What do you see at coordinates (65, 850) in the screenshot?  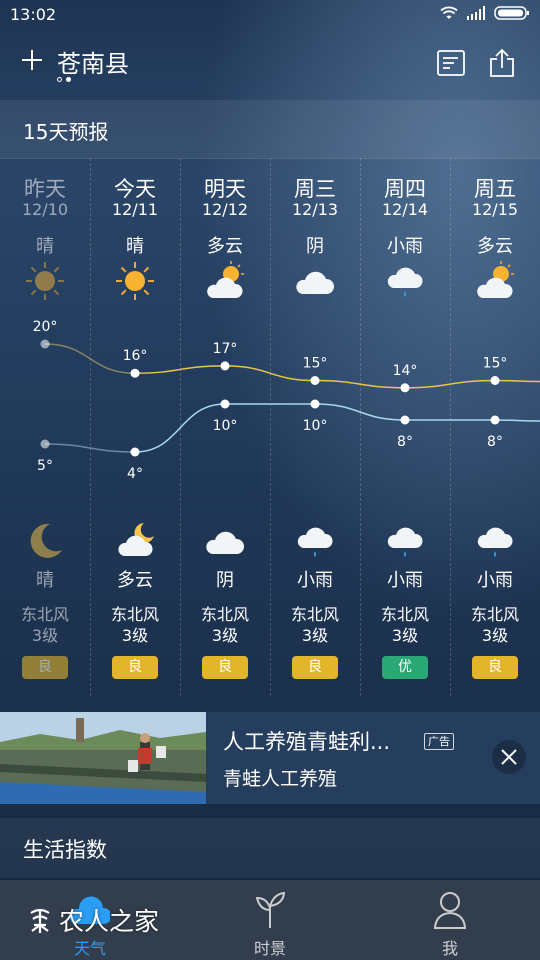 I see `life-index-title: 生活指数` at bounding box center [65, 850].